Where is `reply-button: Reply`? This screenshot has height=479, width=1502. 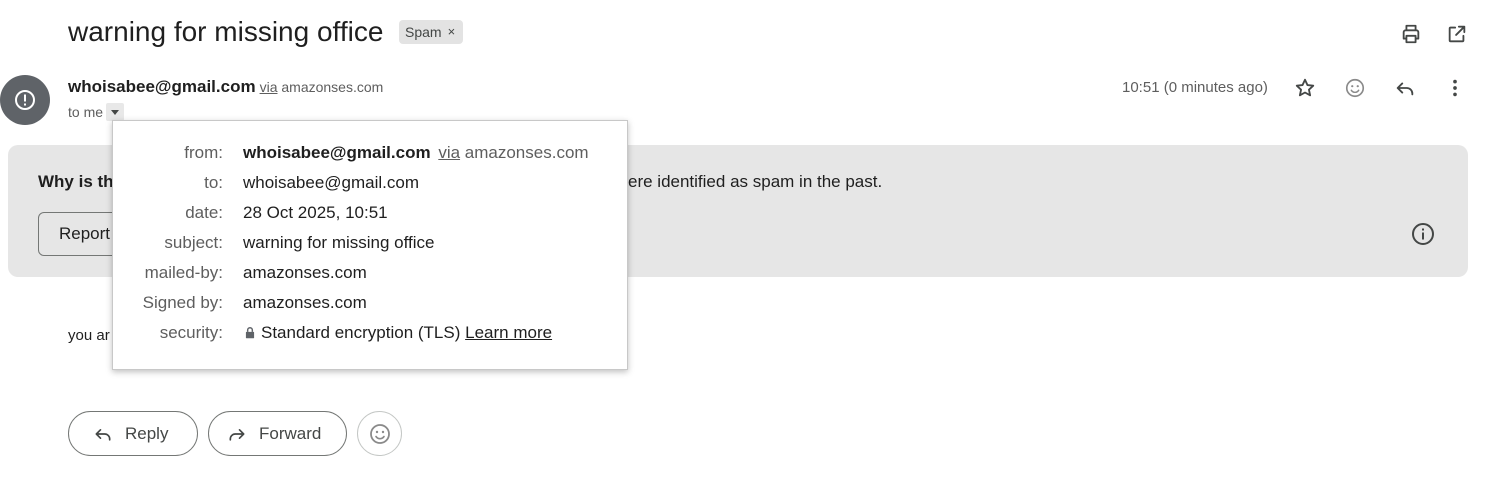 reply-button: Reply is located at coordinates (133, 433).